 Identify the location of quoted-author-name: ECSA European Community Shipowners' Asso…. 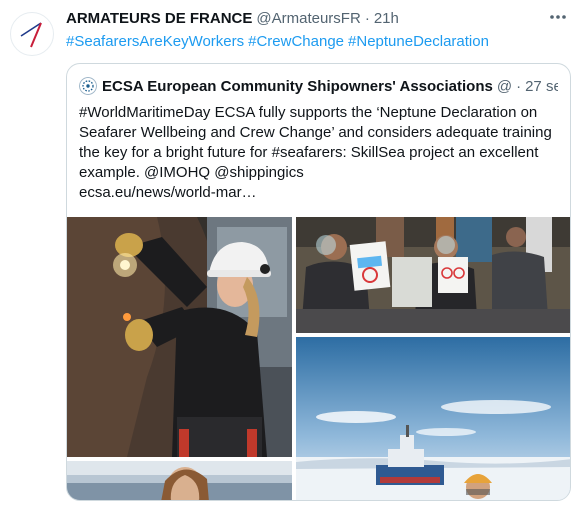
(297, 86).